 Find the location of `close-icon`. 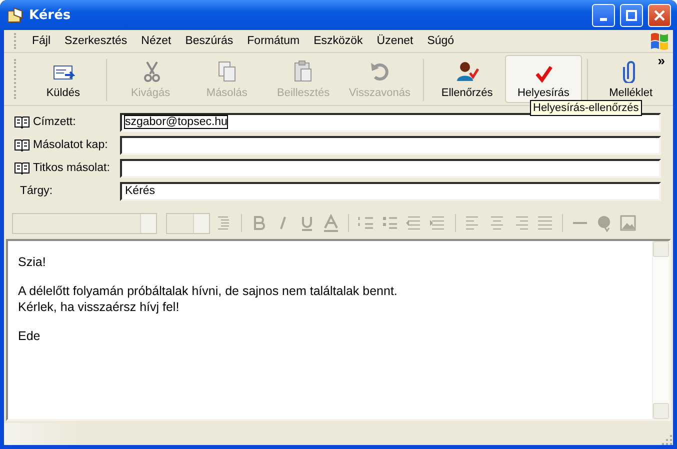

close-icon is located at coordinates (659, 15).